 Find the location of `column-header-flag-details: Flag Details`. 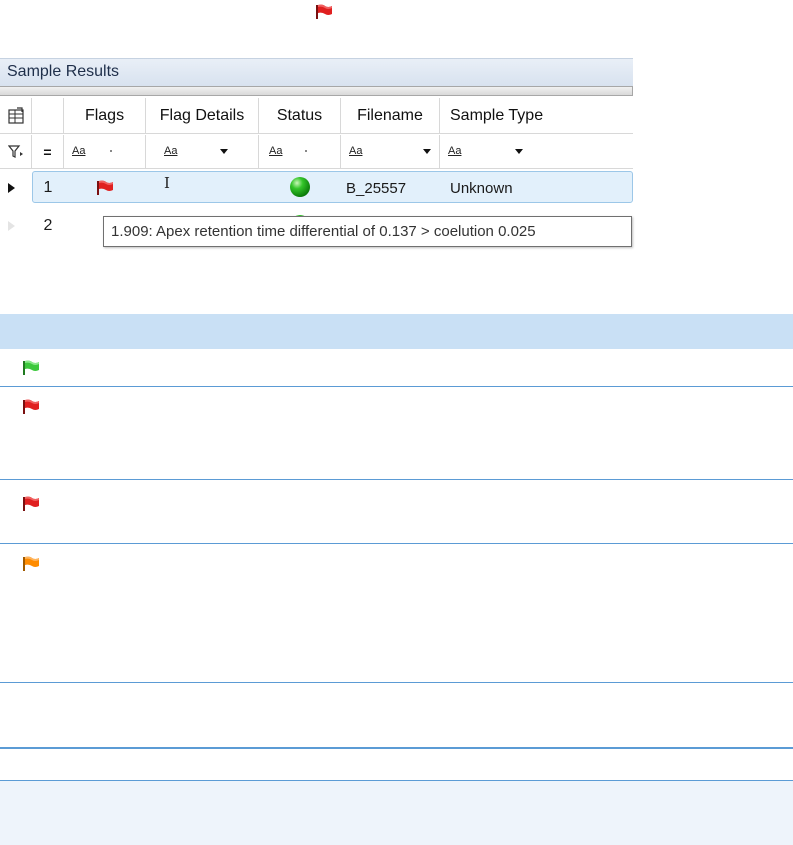

column-header-flag-details: Flag Details is located at coordinates (202, 116).